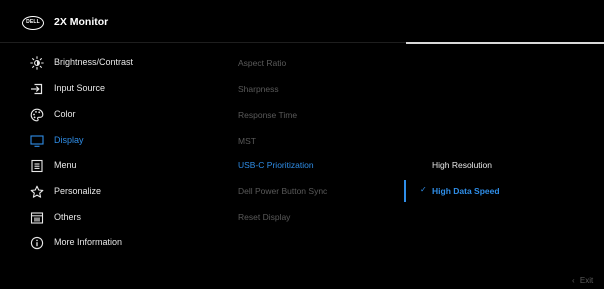 The width and height of the screenshot is (604, 289). I want to click on menu-item-label: Input Source, so click(80, 88).